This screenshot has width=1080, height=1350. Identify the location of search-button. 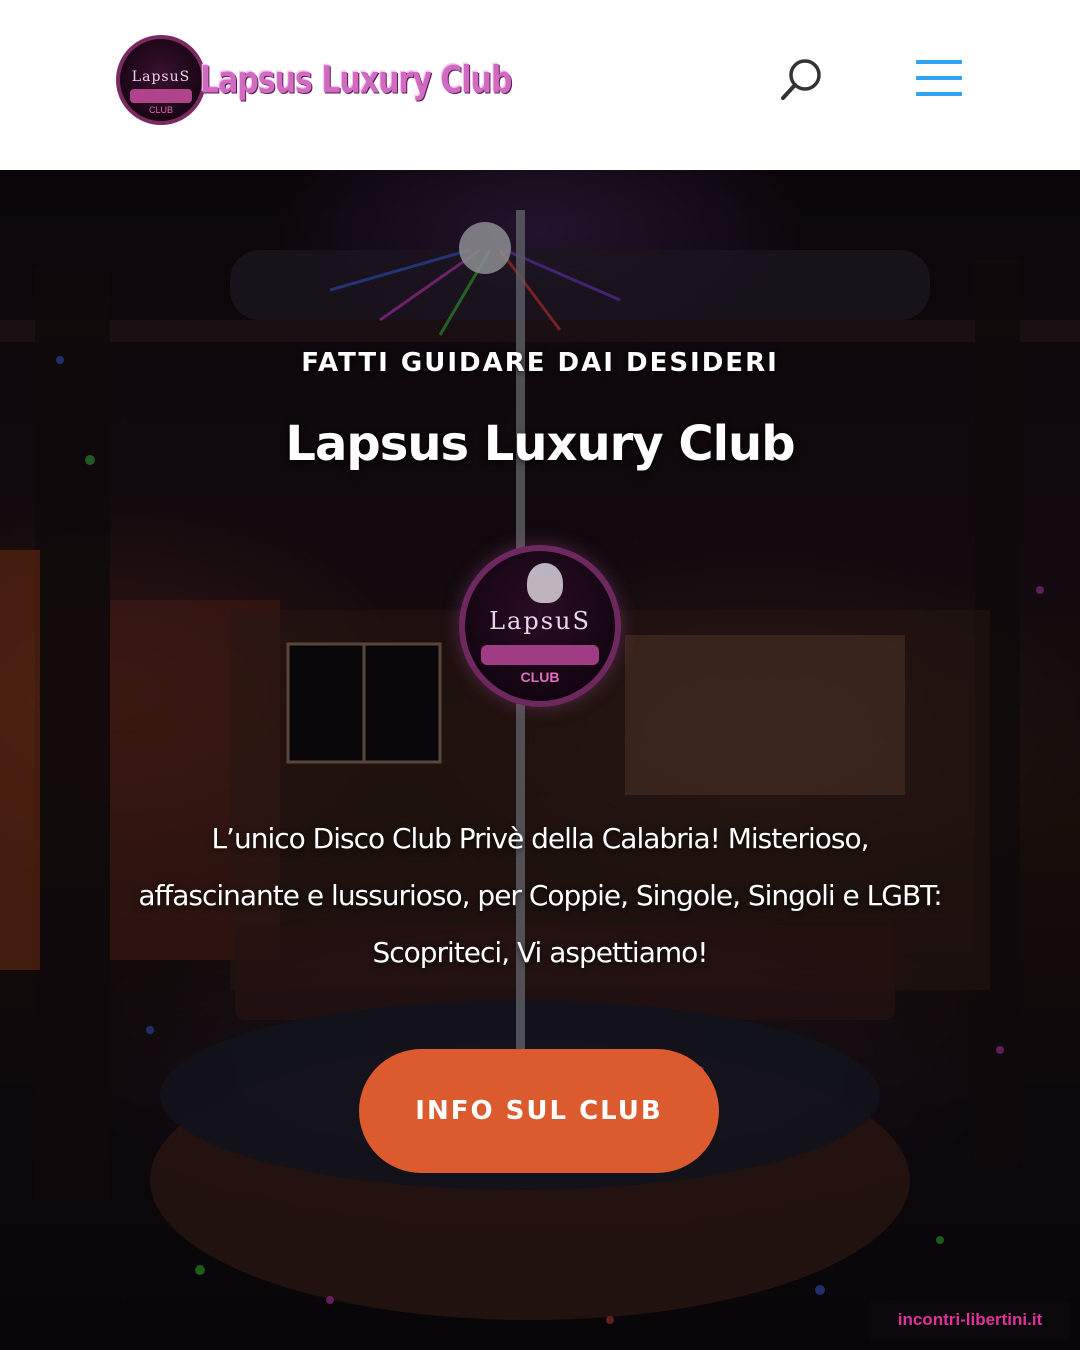
(802, 80).